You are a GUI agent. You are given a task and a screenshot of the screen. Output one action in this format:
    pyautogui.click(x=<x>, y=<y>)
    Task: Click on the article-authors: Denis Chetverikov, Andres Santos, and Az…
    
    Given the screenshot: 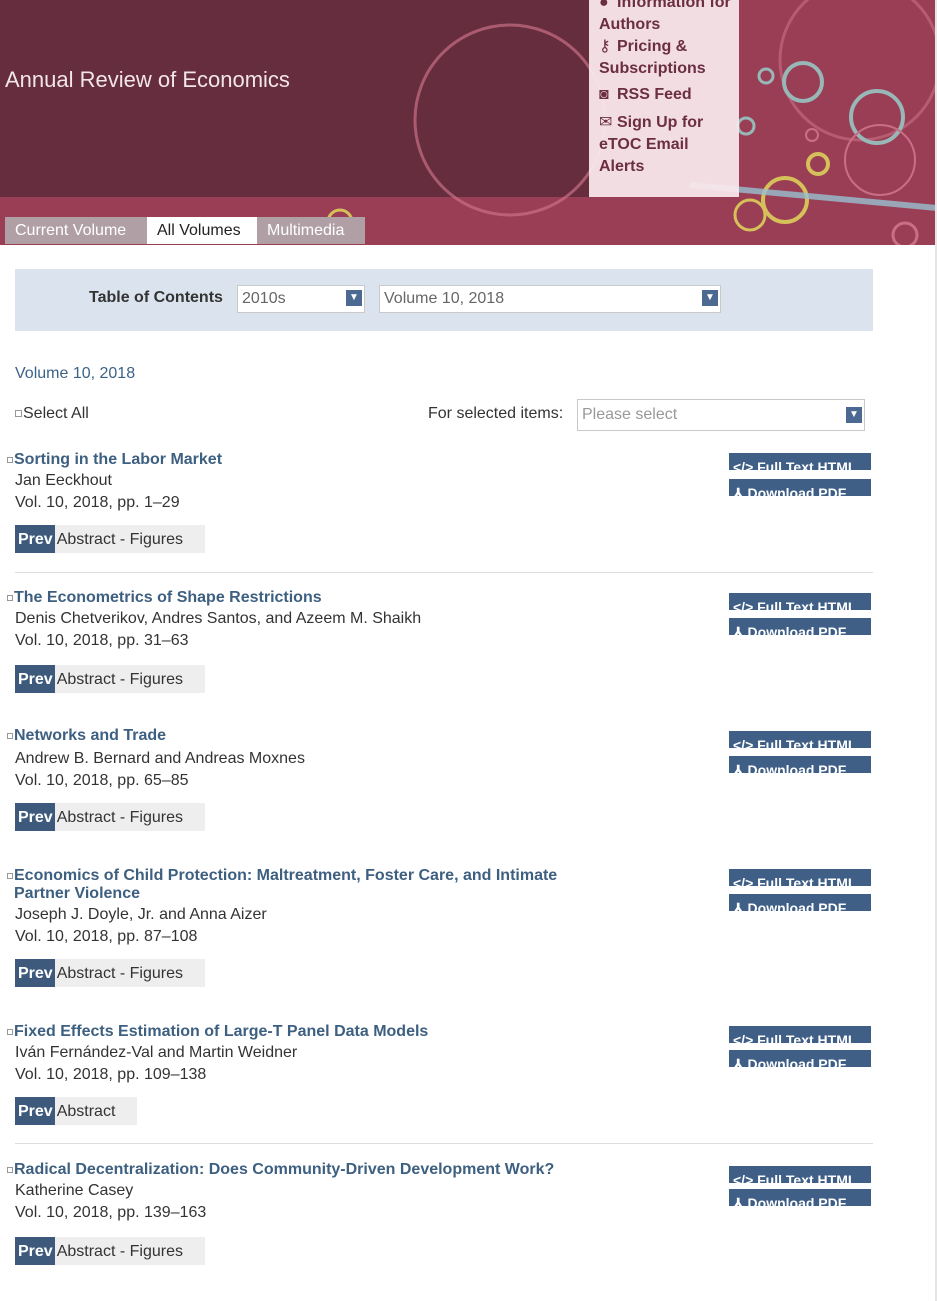 What is the action you would take?
    pyautogui.click(x=218, y=618)
    